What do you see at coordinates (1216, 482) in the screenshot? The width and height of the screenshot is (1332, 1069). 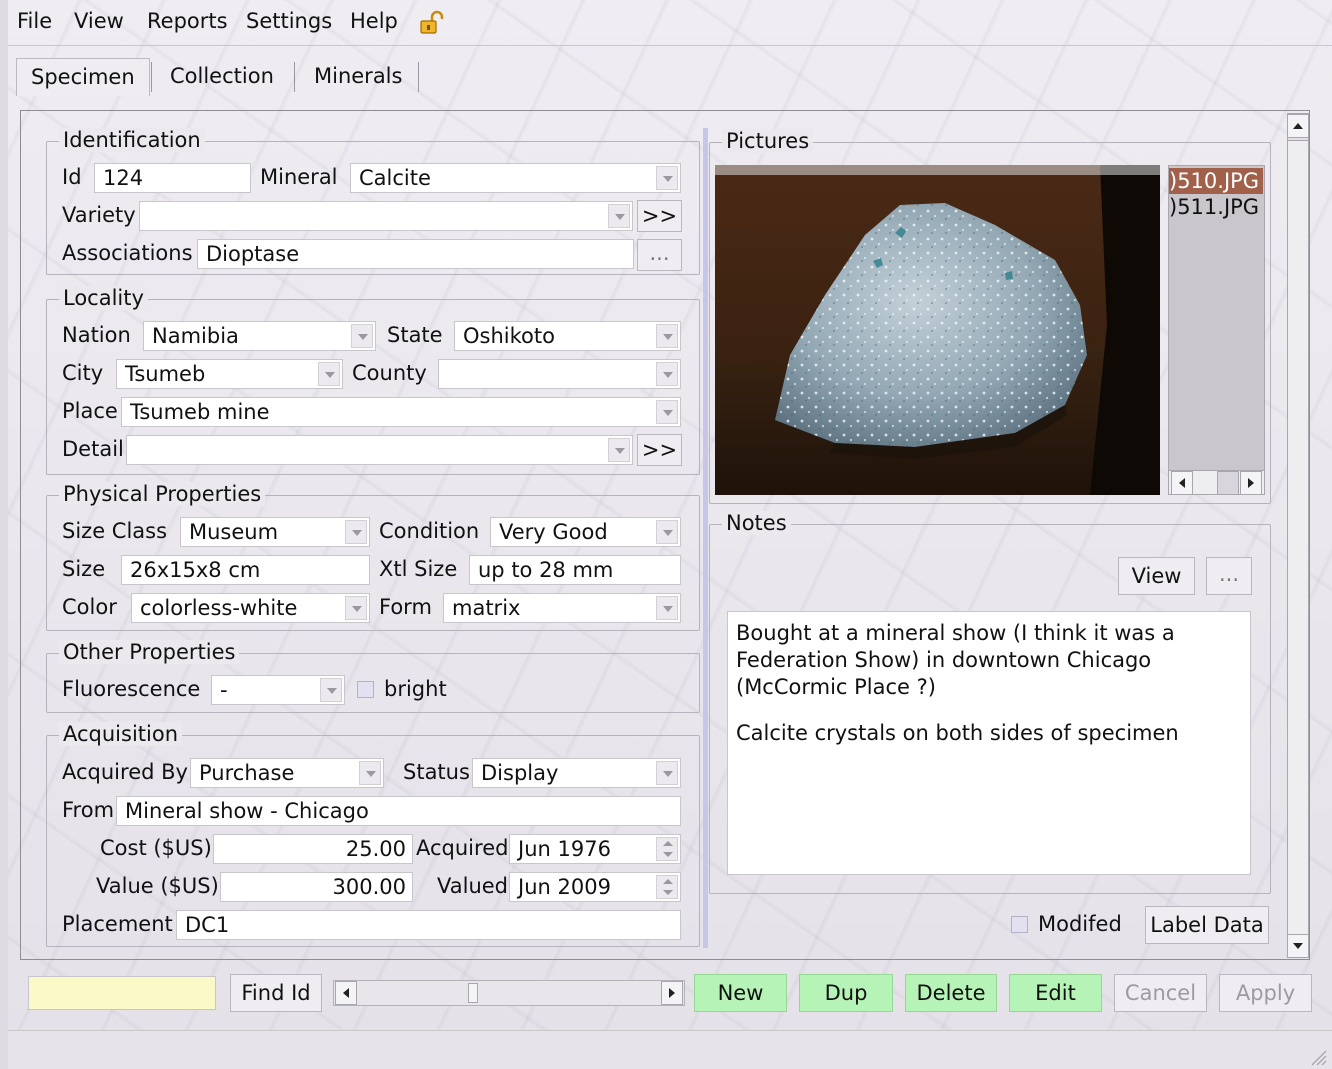 I see `picture-list-hscrollbar` at bounding box center [1216, 482].